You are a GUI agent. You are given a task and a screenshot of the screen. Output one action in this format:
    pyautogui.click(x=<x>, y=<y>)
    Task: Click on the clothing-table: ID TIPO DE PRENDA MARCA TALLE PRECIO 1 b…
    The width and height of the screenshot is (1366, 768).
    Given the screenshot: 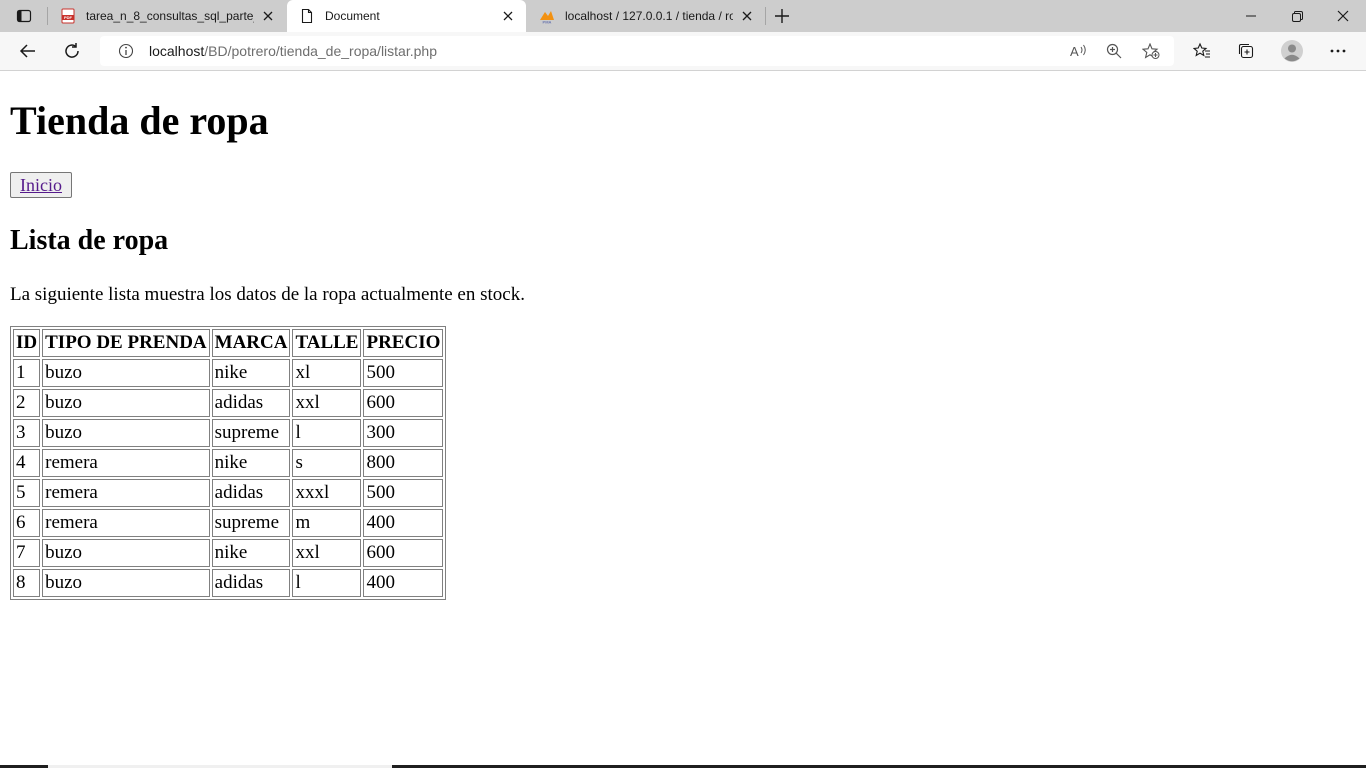 What is the action you would take?
    pyautogui.click(x=228, y=463)
    